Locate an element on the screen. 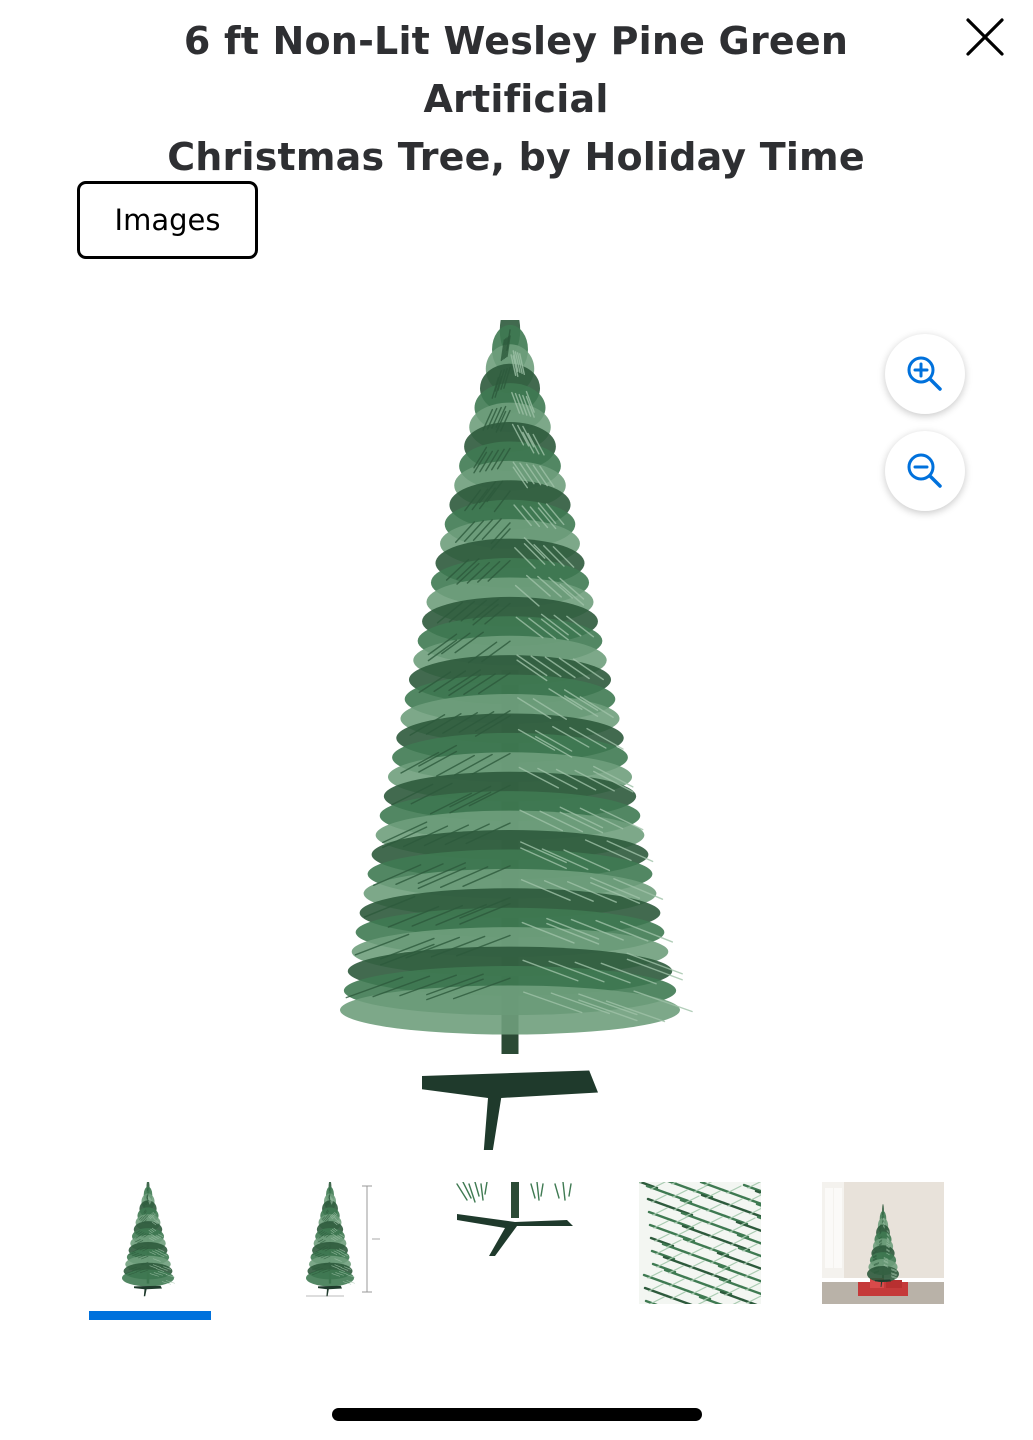 This screenshot has height=1440, width=1033. thumbnail-branch-closeup-image is located at coordinates (700, 1243).